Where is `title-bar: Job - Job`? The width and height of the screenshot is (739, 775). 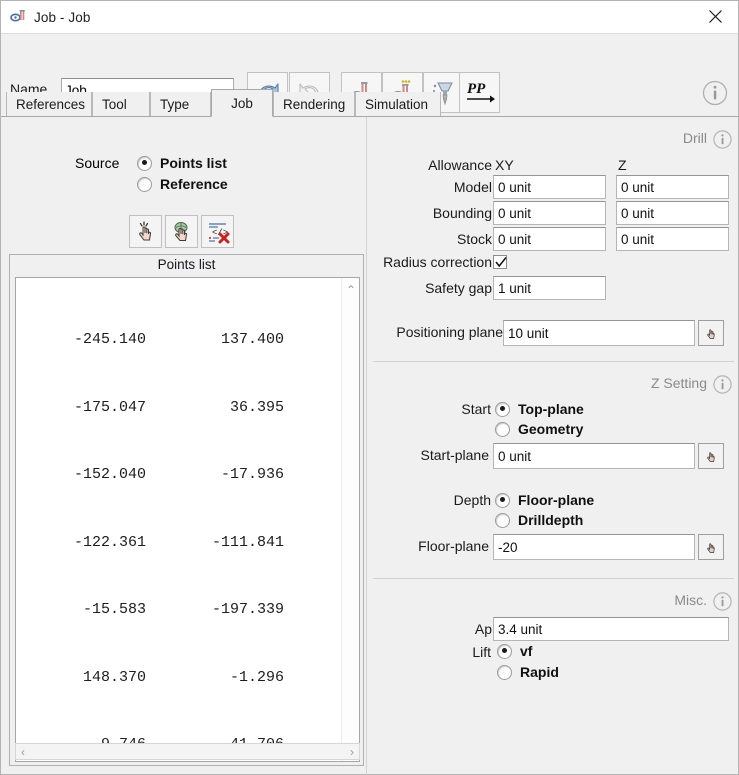 title-bar: Job - Job is located at coordinates (369, 17).